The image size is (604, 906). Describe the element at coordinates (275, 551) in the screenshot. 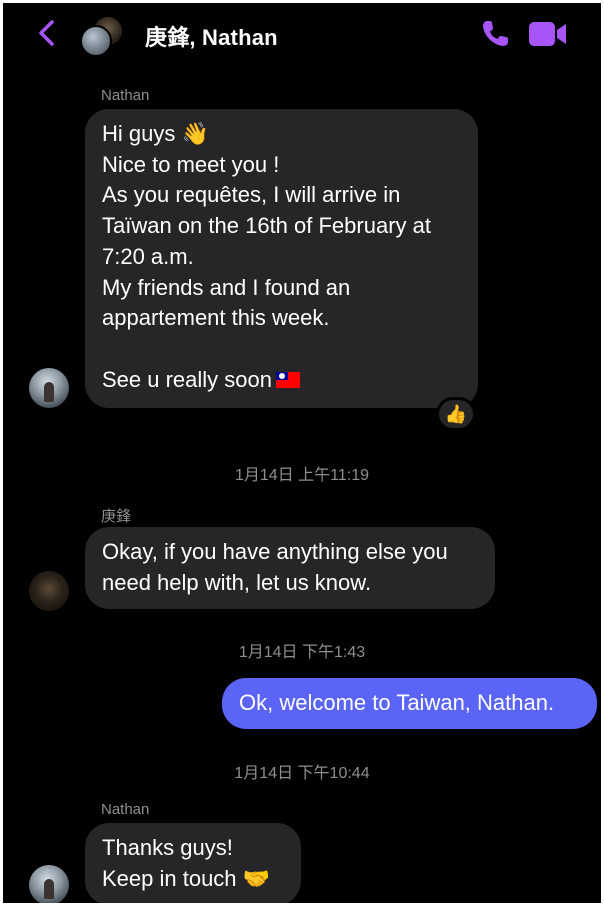

I see `message-line: Okay, if you have anything else you` at that location.